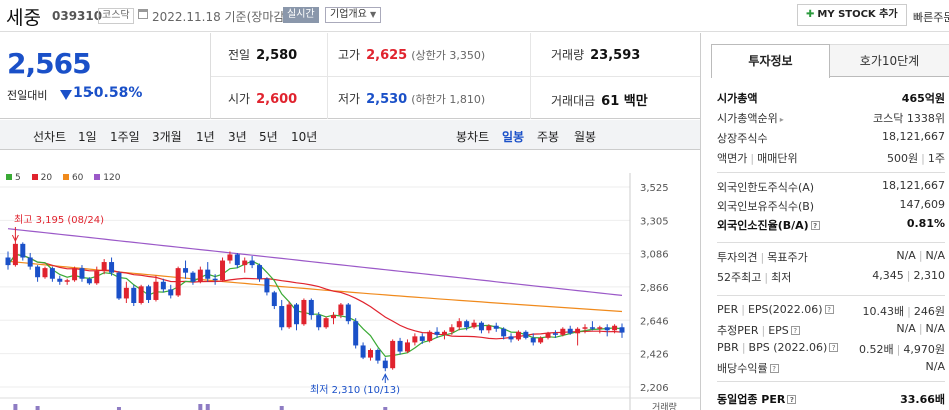 This screenshot has width=949, height=410. I want to click on add-mystock-button: ✚ MY STOCK 추가, so click(852, 15).